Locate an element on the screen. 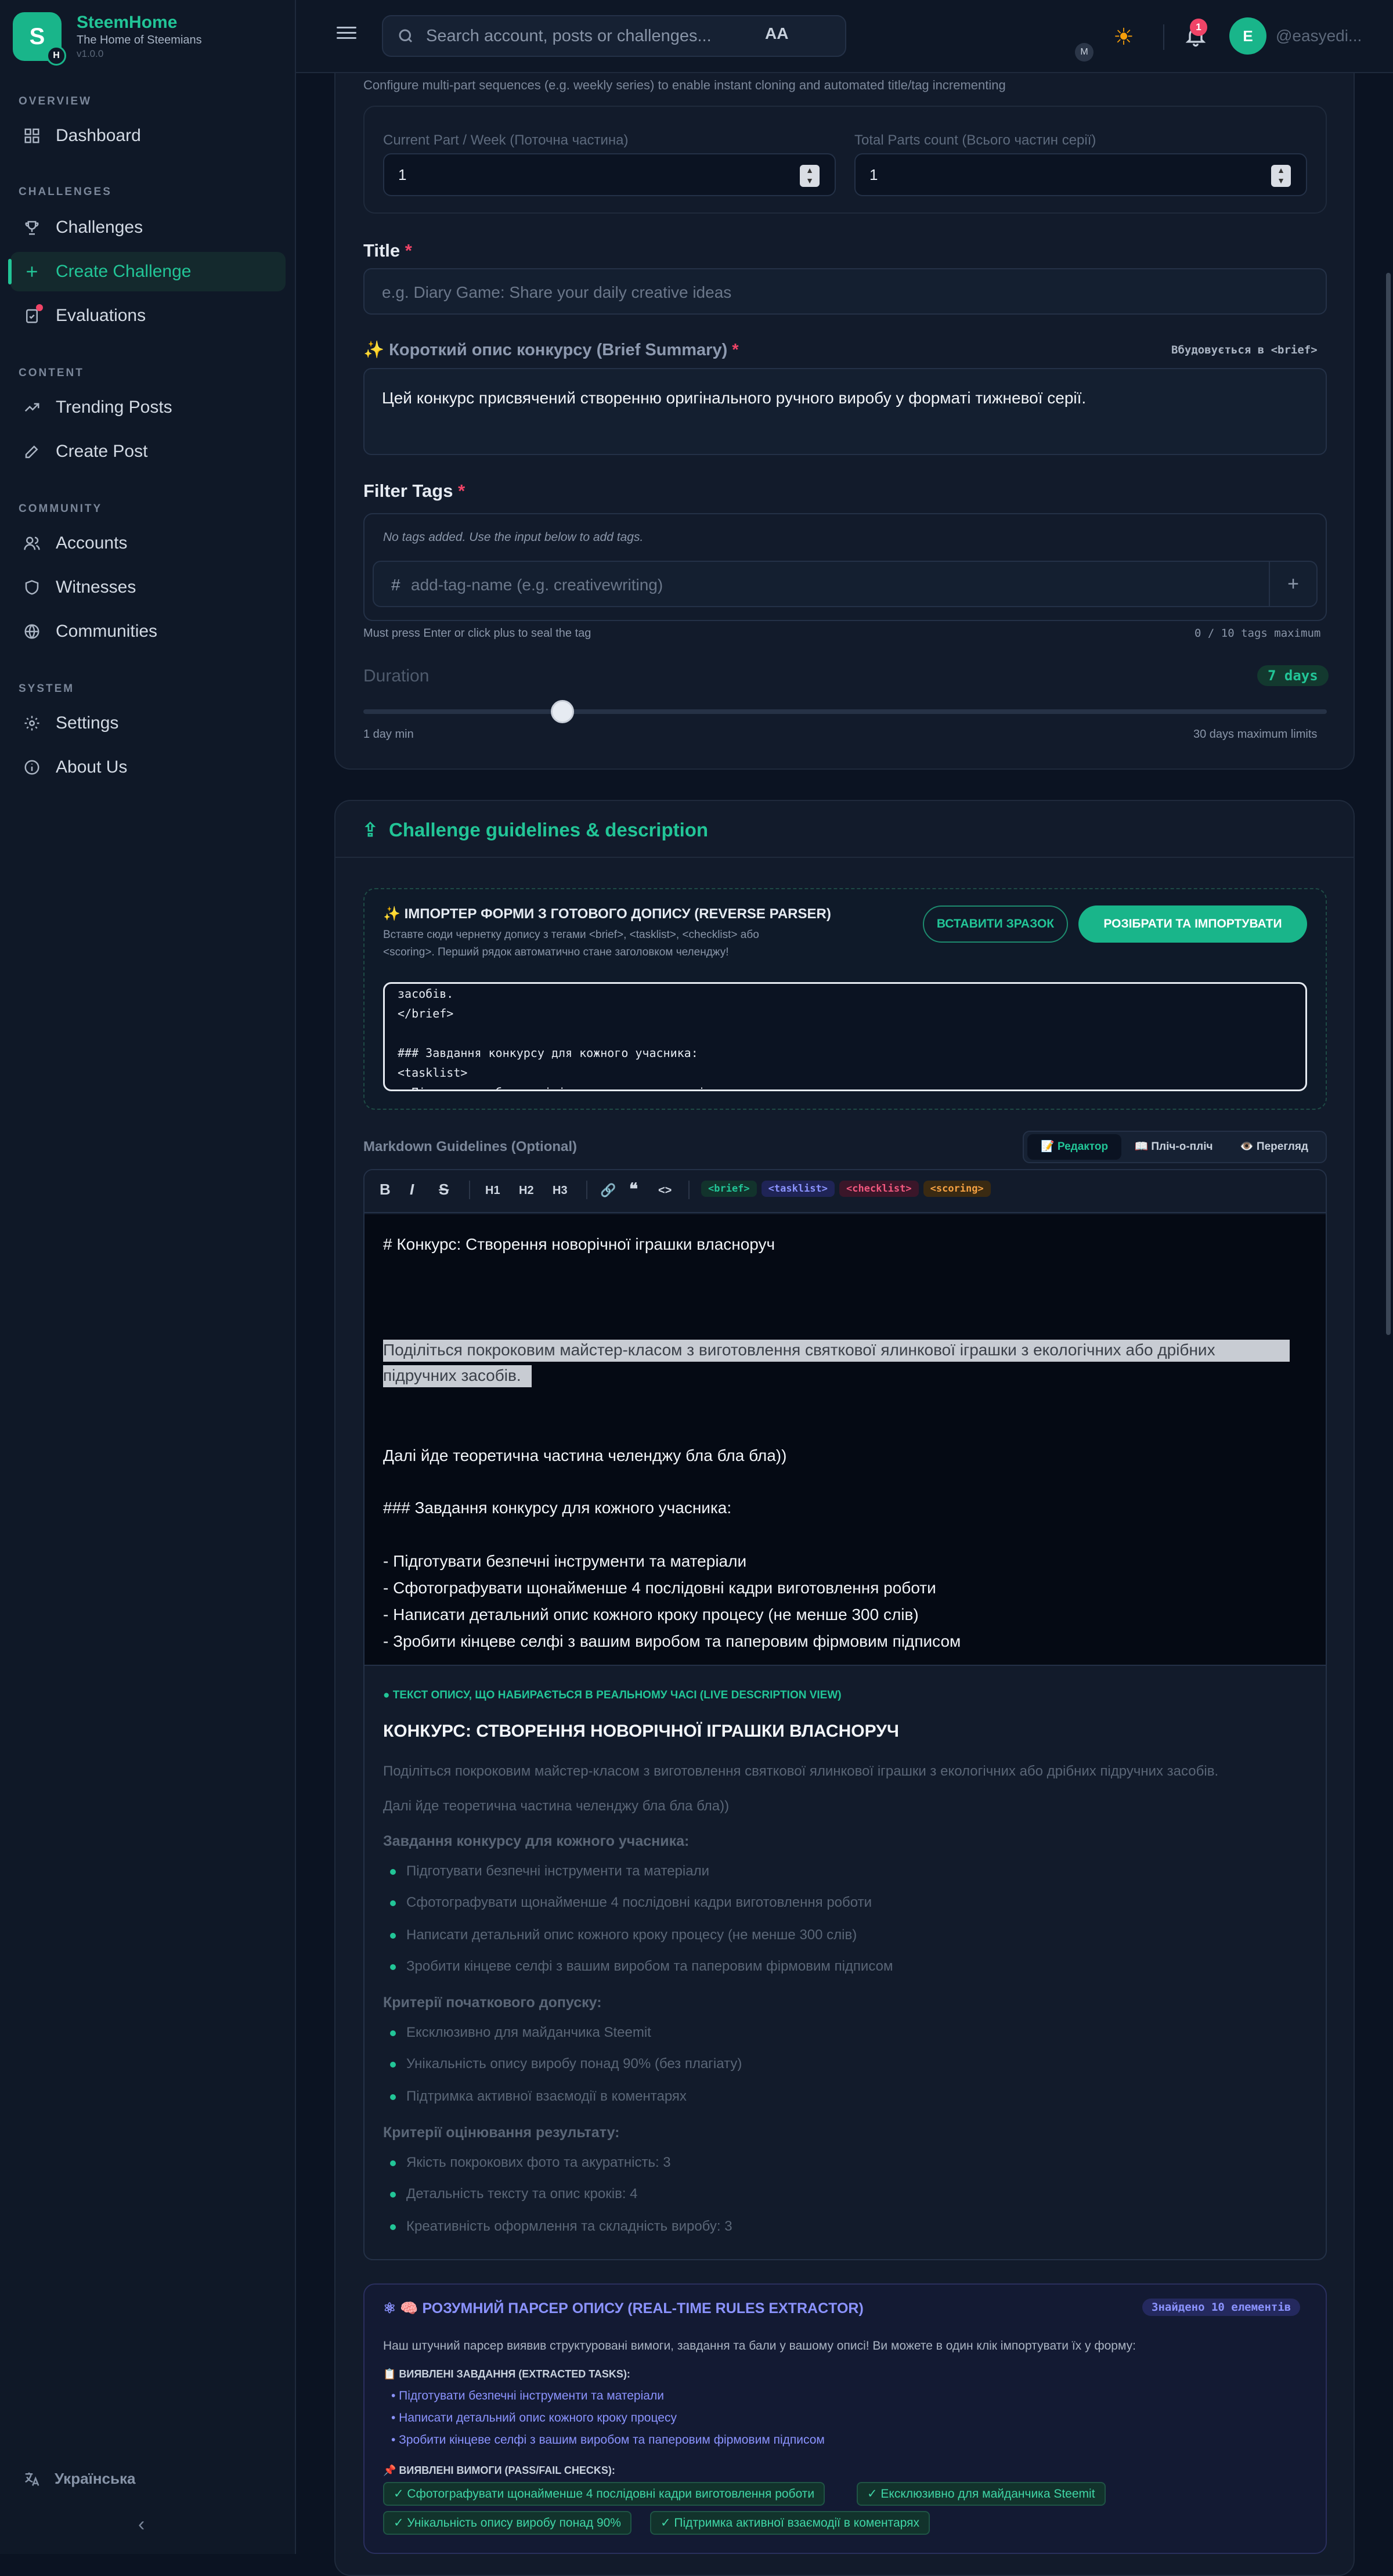 This screenshot has height=2576, width=1393. total-parts-value: 1 is located at coordinates (873, 175).